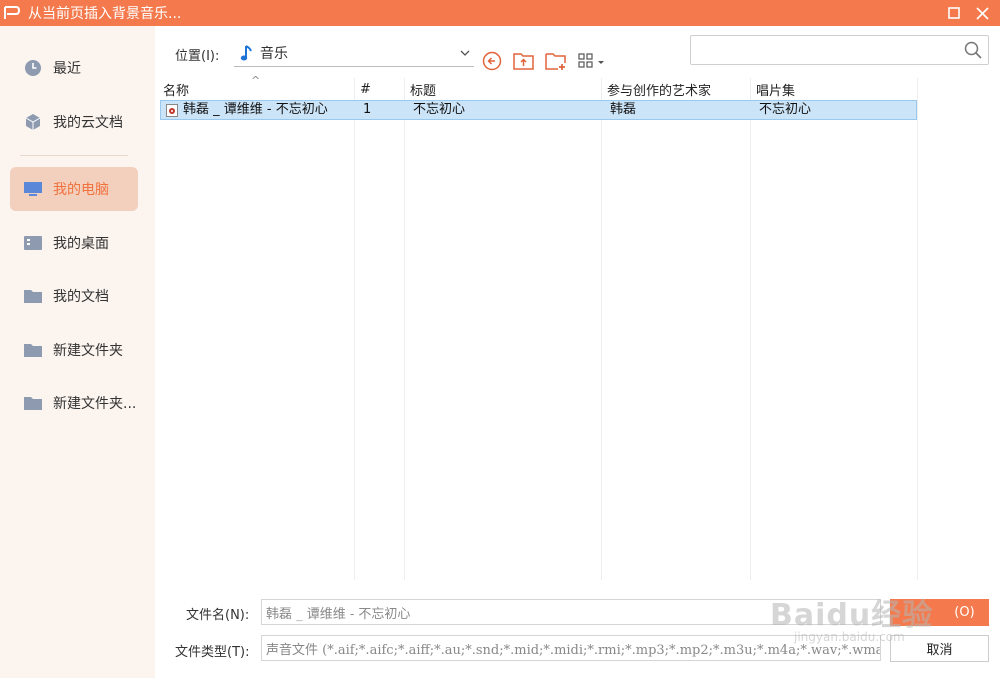 Image resolution: width=1000 pixels, height=678 pixels. What do you see at coordinates (354, 53) in the screenshot?
I see `location-select: 音乐` at bounding box center [354, 53].